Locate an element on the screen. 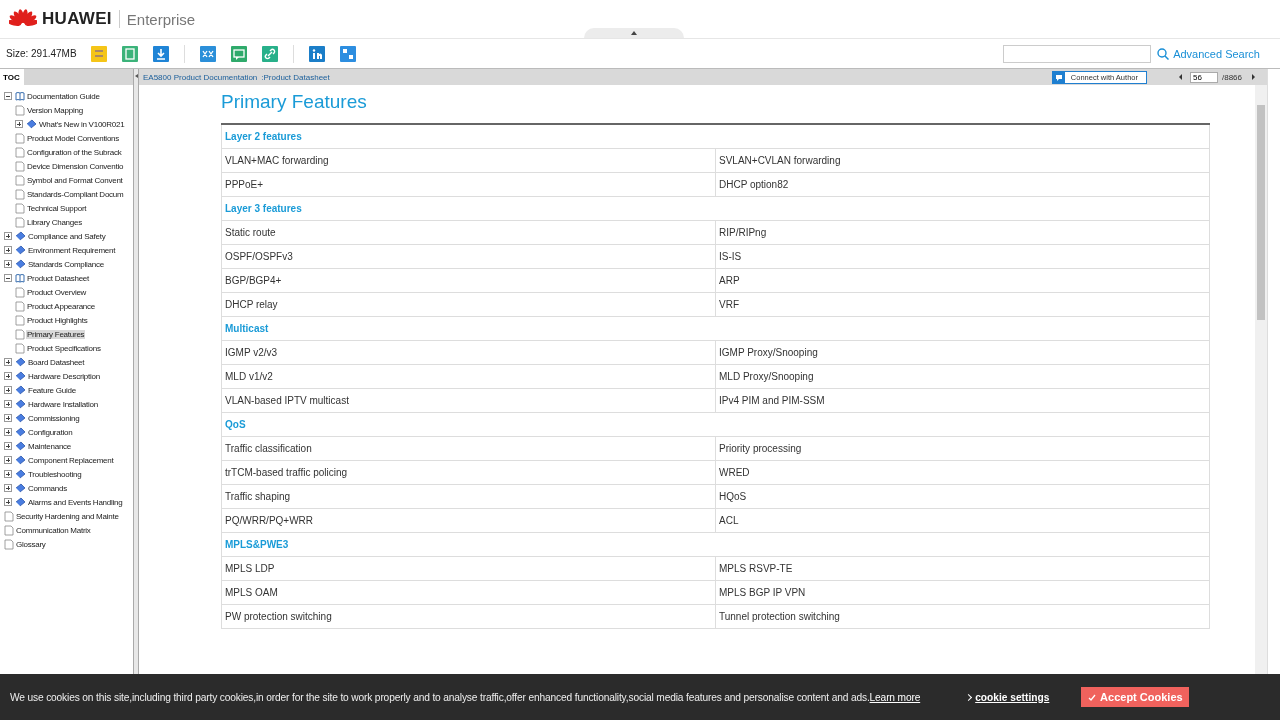 Image resolution: width=1280 pixels, height=720 pixels. toc-item: Glossary is located at coordinates (31, 544).